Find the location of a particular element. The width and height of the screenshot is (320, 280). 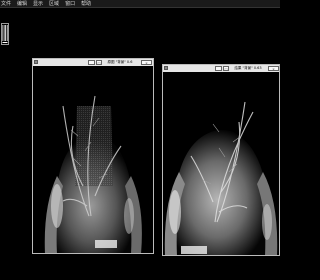

menu-view: 显示 is located at coordinates (38, 4).